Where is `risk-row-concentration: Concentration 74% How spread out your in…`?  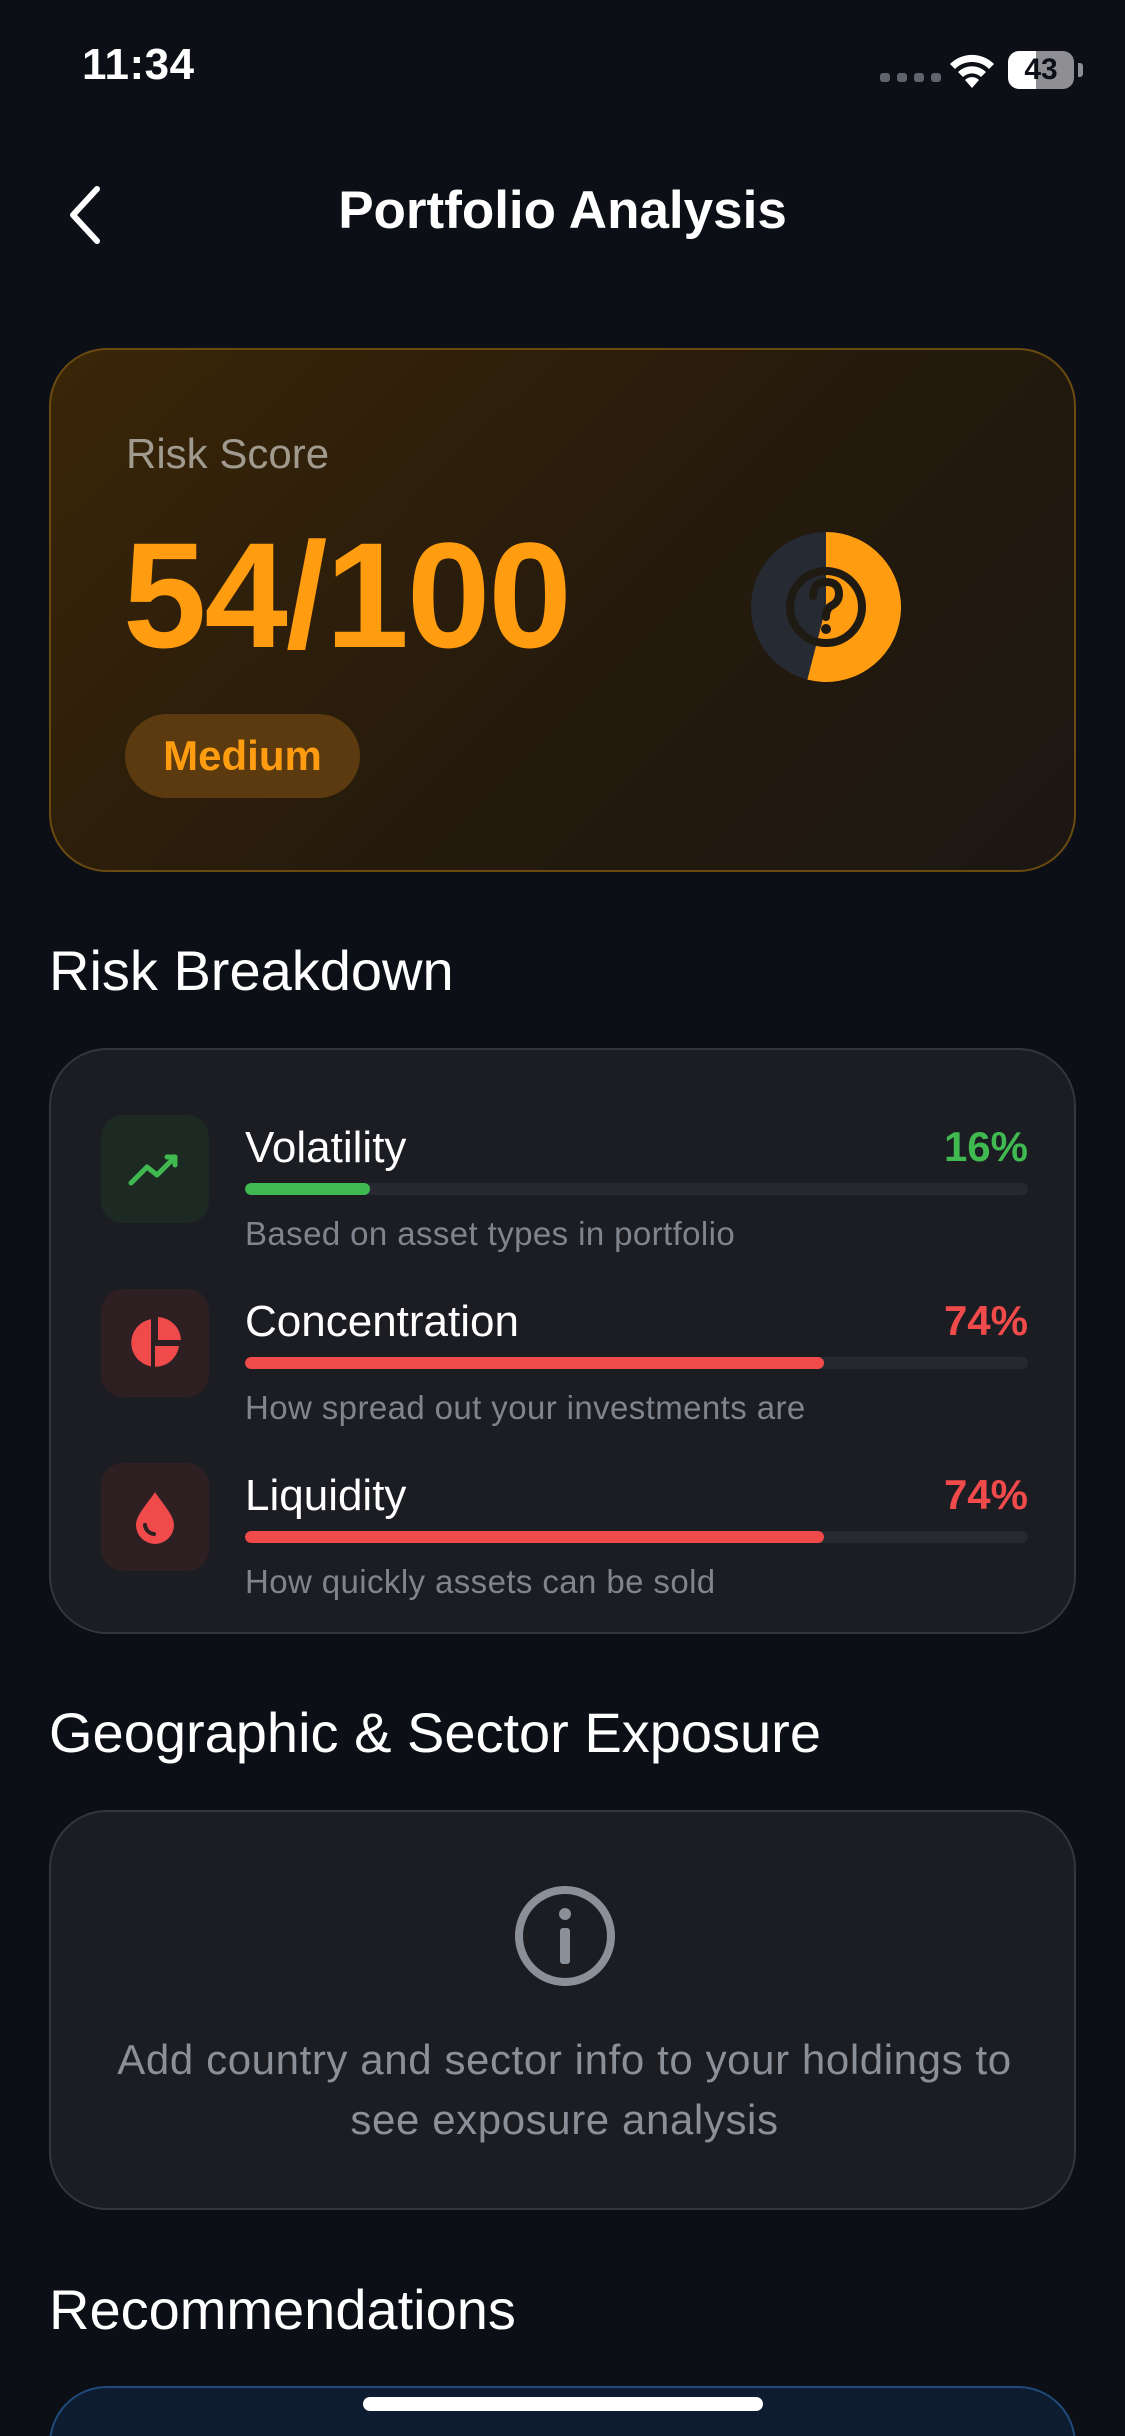 risk-row-concentration: Concentration 74% How spread out your in… is located at coordinates (564, 1367).